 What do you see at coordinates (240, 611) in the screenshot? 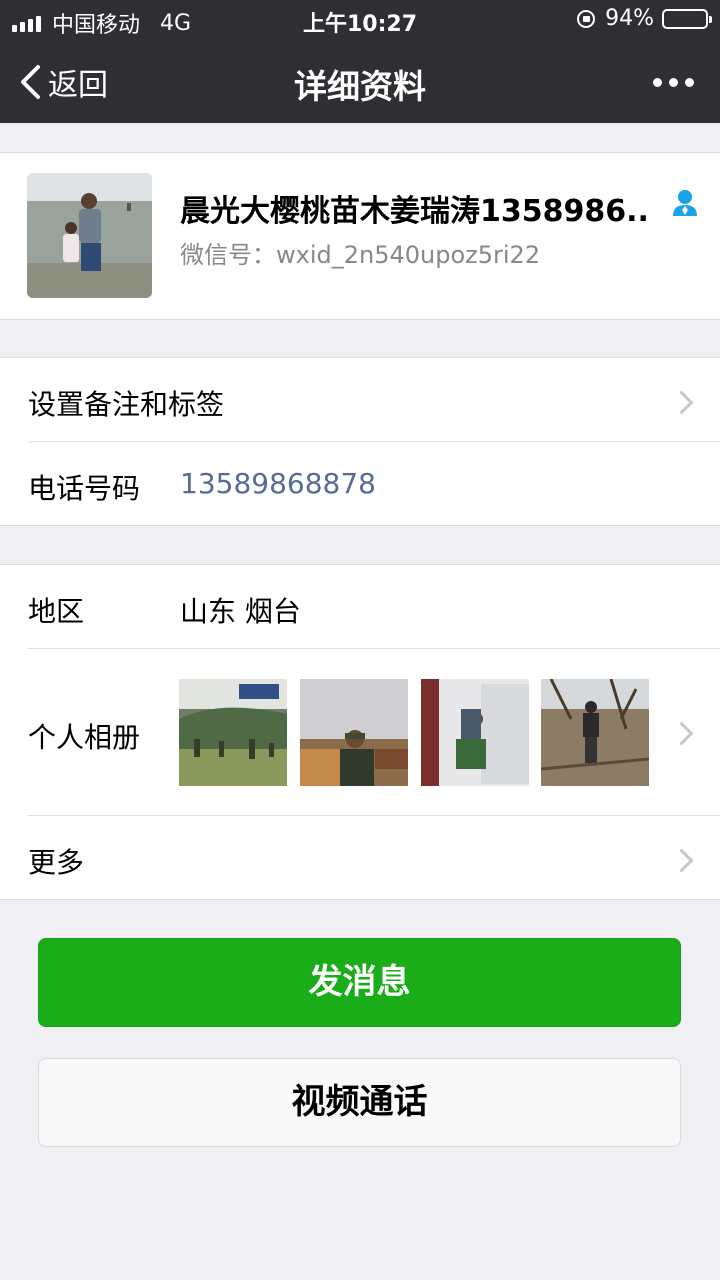
I see `region-value: 山东 烟台` at bounding box center [240, 611].